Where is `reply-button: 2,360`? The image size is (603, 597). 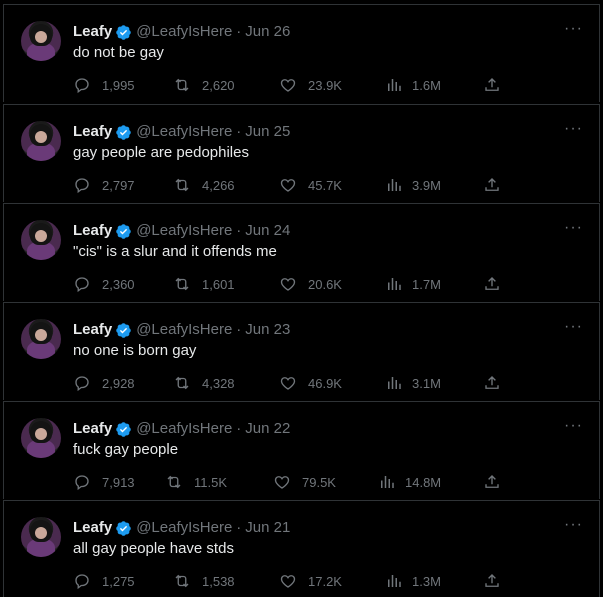 reply-button: 2,360 is located at coordinates (104, 284).